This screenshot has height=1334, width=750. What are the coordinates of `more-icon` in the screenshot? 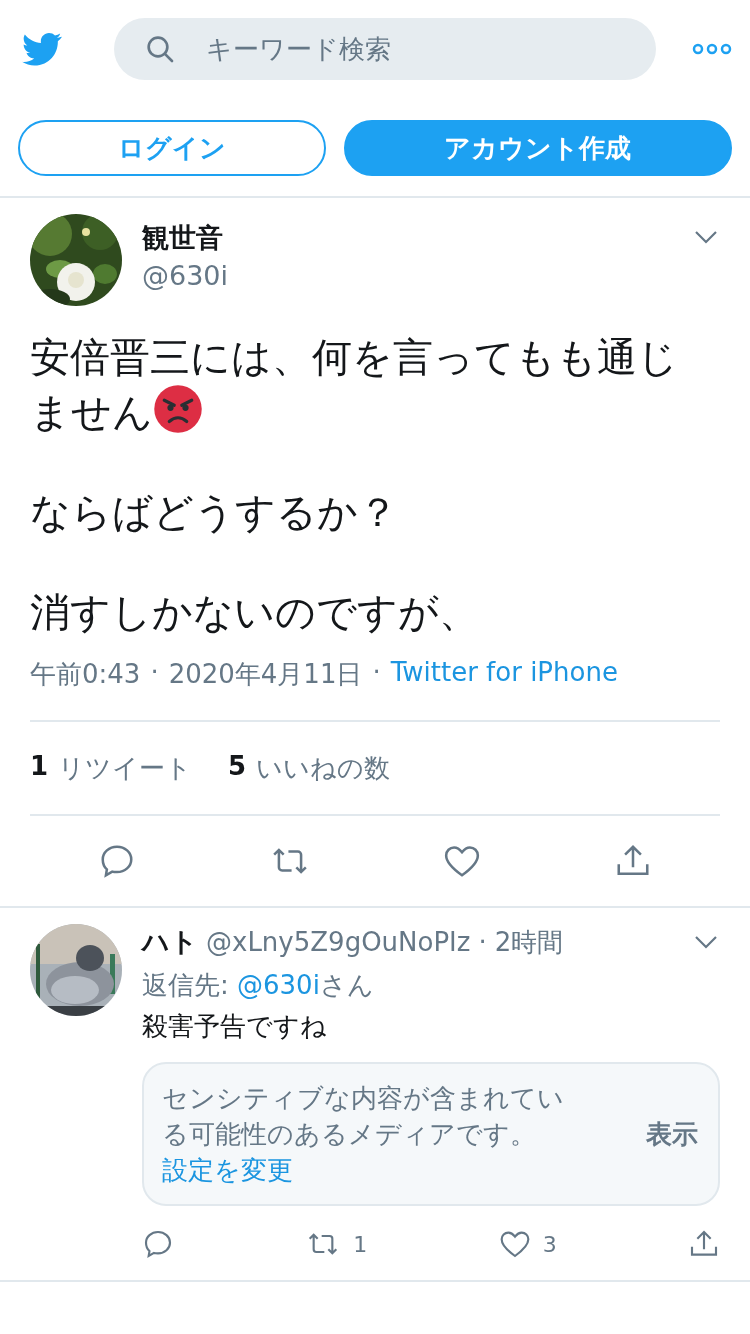 It's located at (712, 49).